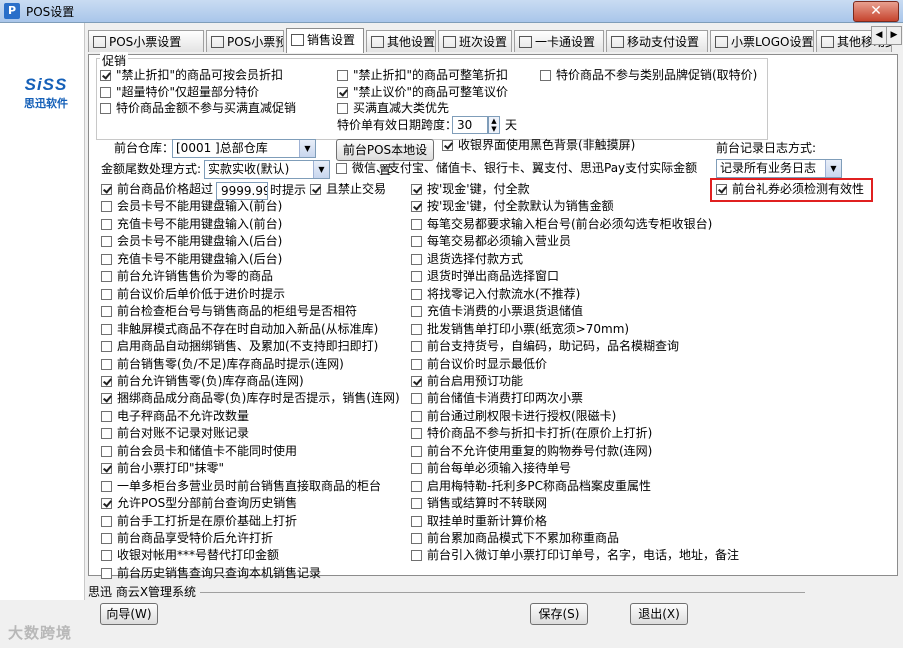 The width and height of the screenshot is (903, 648). Describe the element at coordinates (447, 145) in the screenshot. I see `black-background-box` at that location.